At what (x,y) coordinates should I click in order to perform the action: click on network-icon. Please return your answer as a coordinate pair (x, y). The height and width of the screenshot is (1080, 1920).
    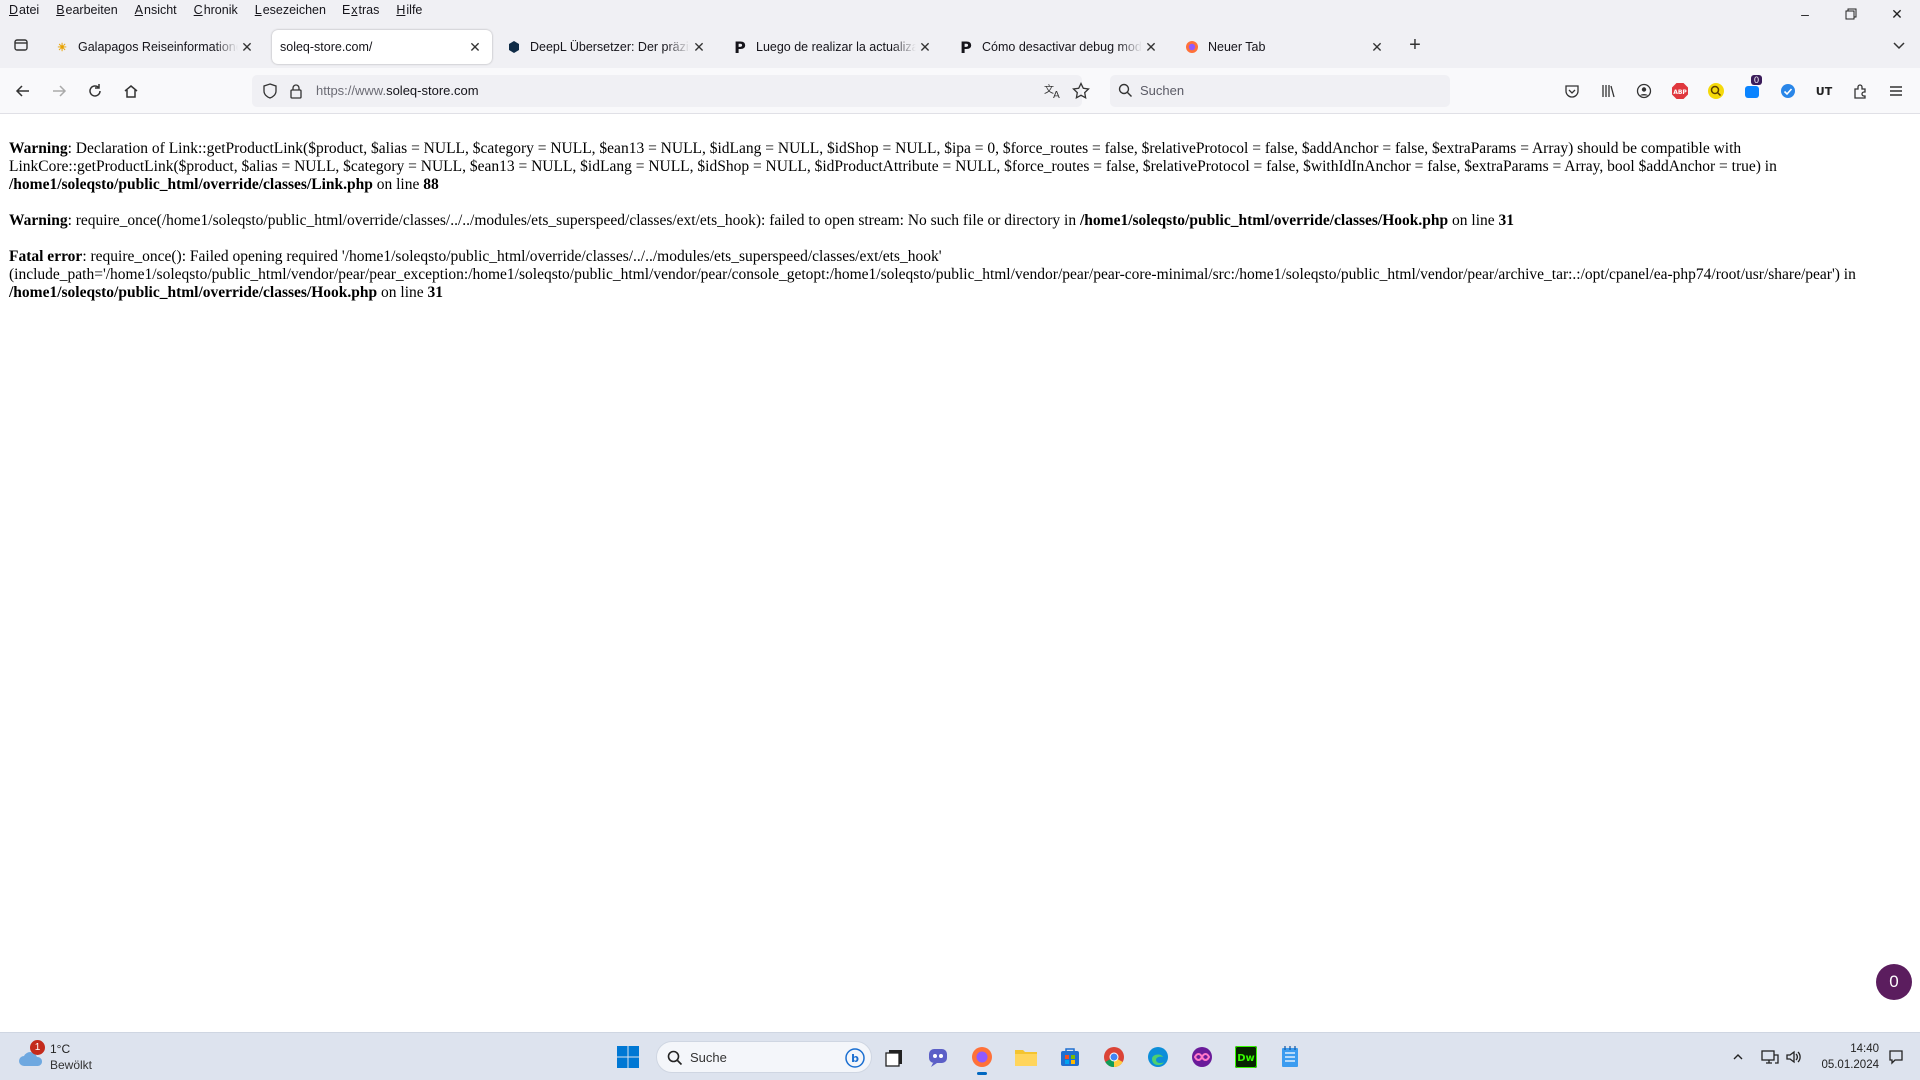
    Looking at the image, I should click on (1770, 1057).